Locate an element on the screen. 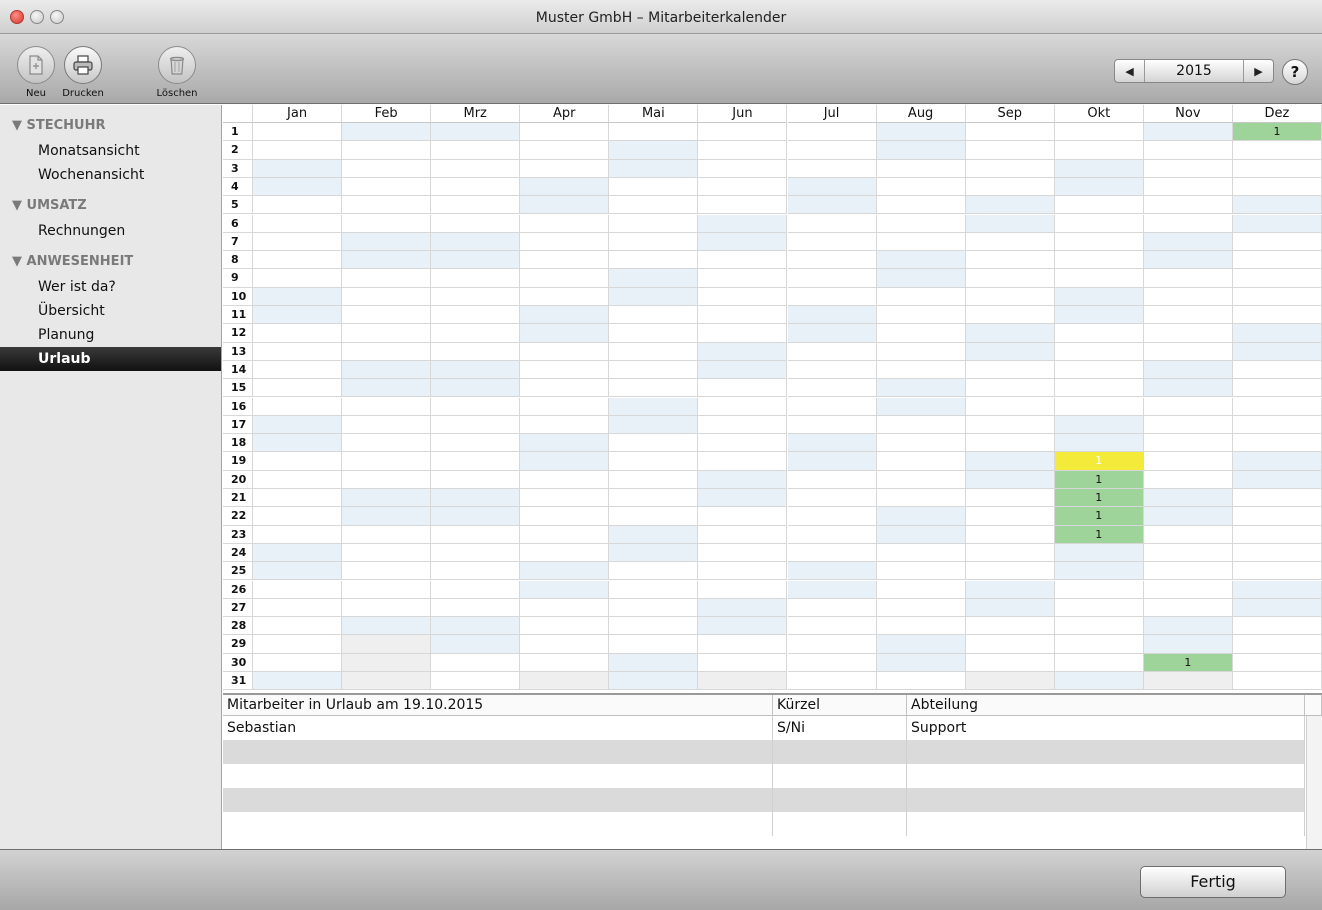 This screenshot has width=1322, height=910. sidebar-item: Wer ist da? is located at coordinates (110, 287).